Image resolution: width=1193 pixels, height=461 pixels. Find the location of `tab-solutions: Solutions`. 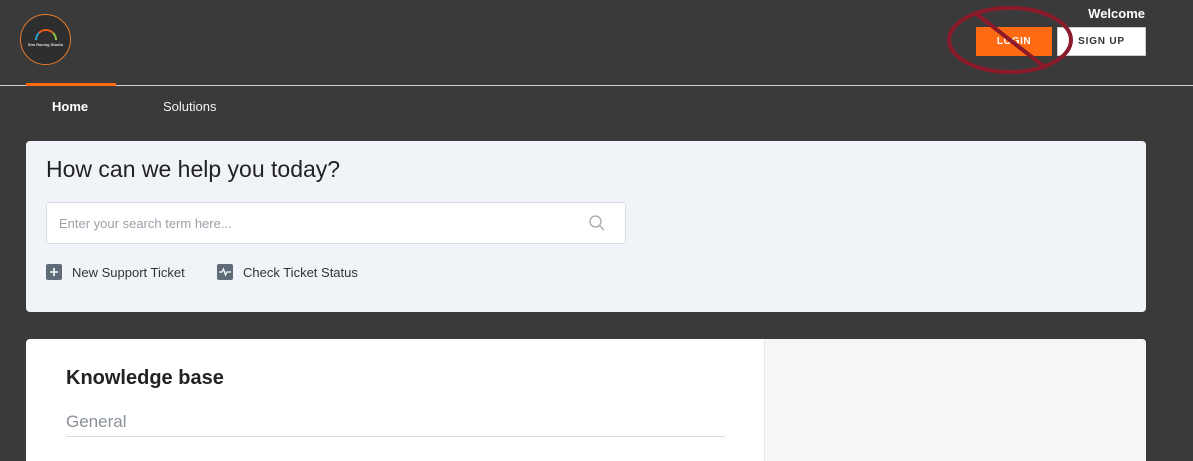

tab-solutions: Solutions is located at coordinates (189, 106).